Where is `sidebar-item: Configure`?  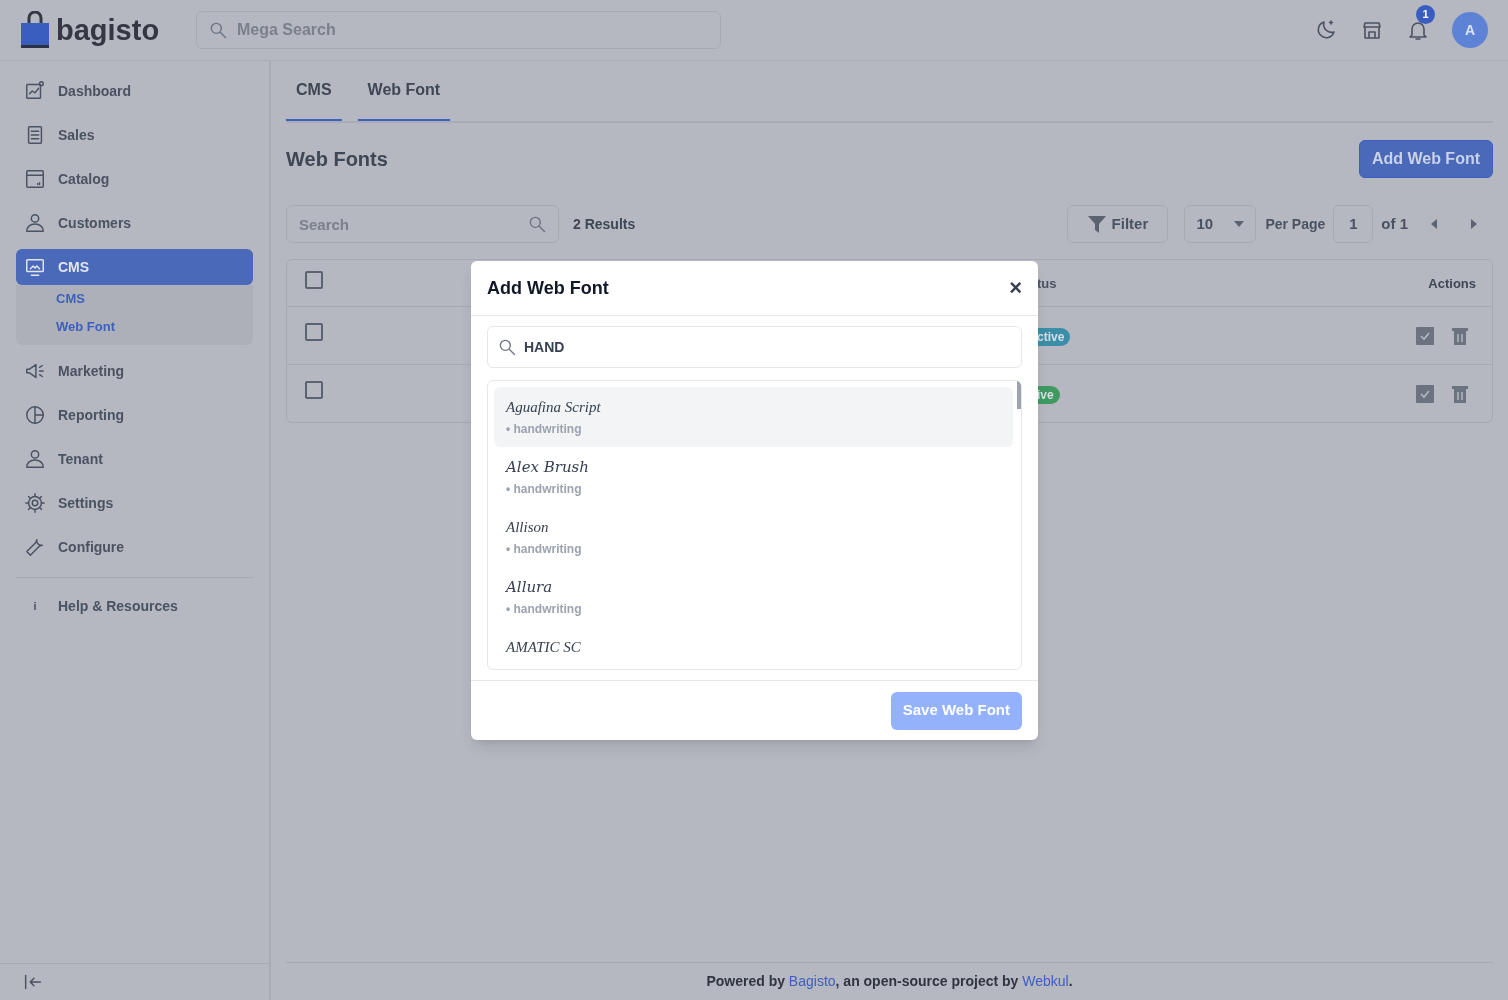
sidebar-item: Configure is located at coordinates (134, 547).